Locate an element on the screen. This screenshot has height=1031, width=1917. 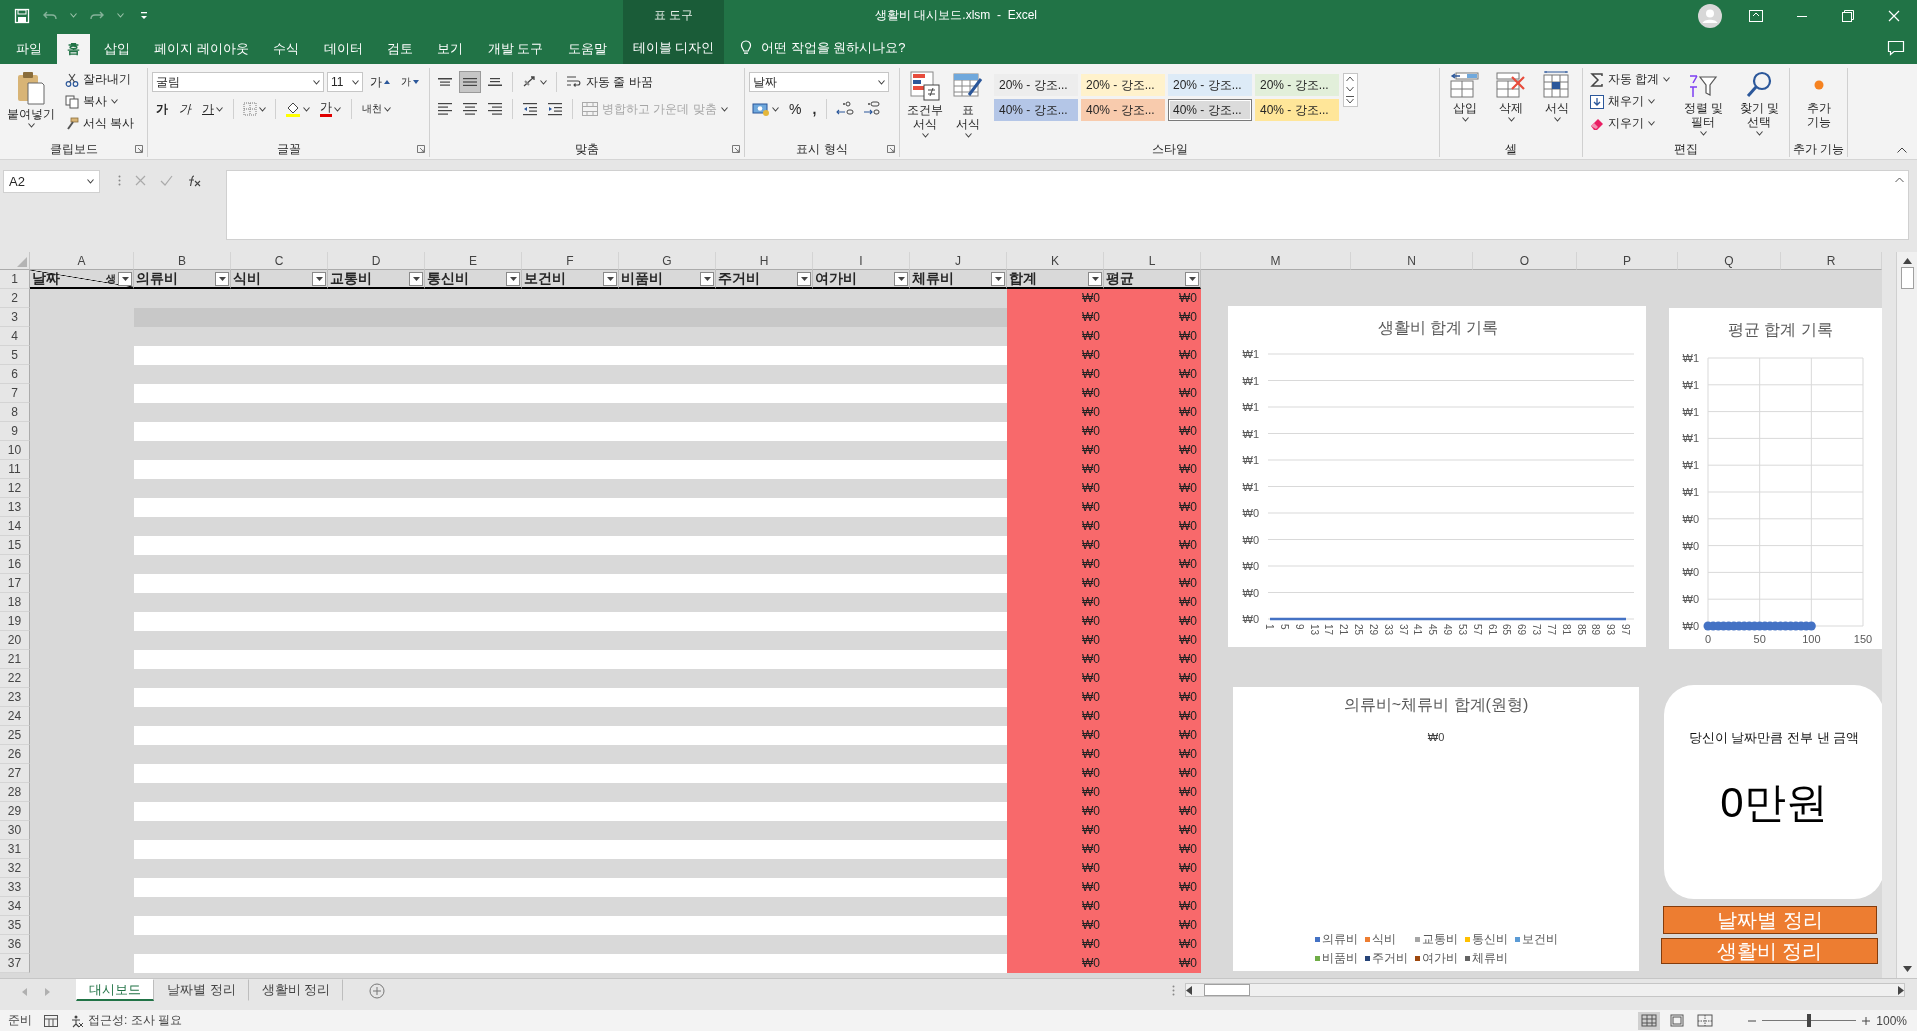
insert-function-icon is located at coordinates (194, 181).